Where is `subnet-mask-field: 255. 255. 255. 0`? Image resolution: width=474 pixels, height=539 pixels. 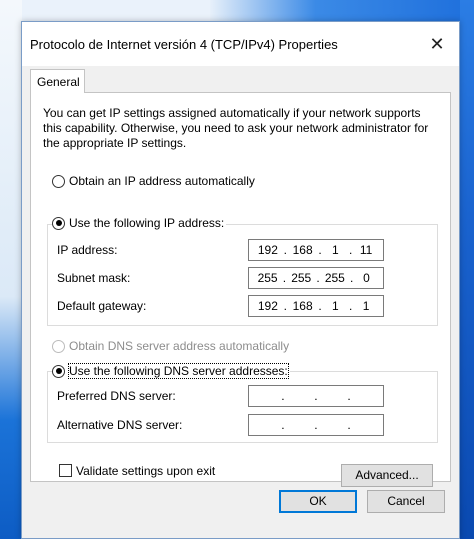
subnet-mask-field: 255. 255. 255. 0 is located at coordinates (316, 278).